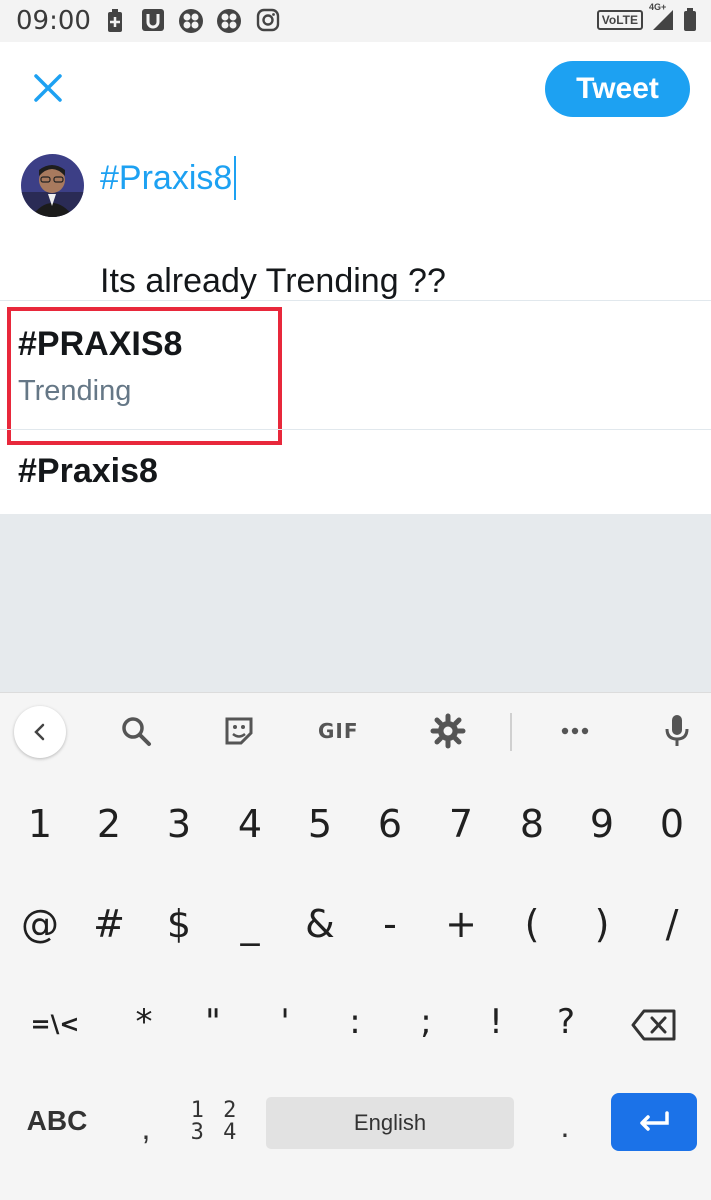  What do you see at coordinates (566, 1022) in the screenshot?
I see `key-question: ?` at bounding box center [566, 1022].